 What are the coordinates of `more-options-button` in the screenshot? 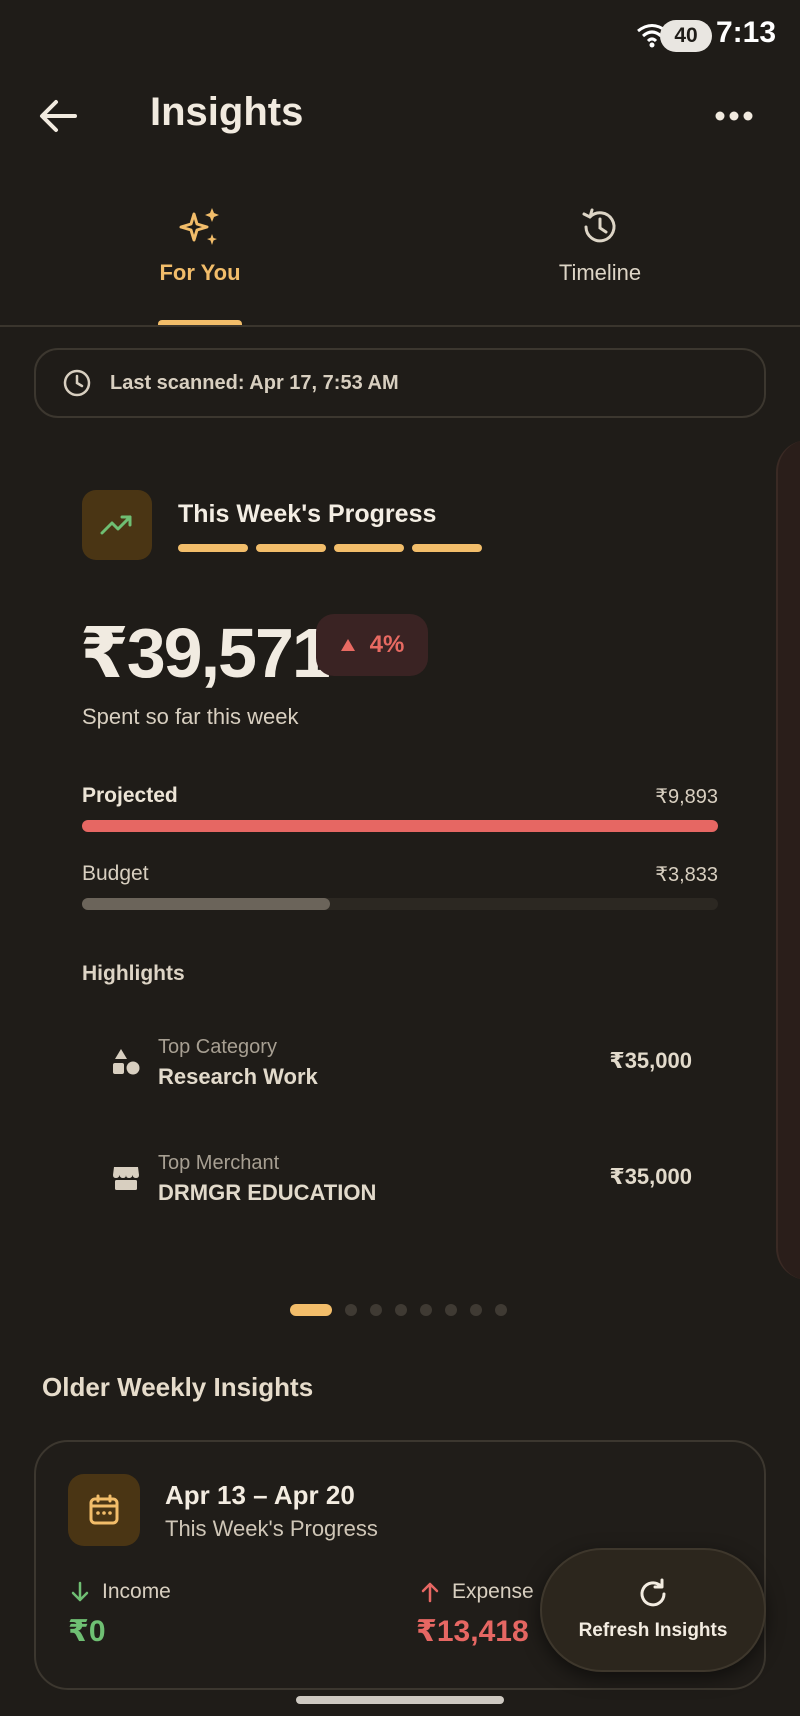 It's located at (734, 116).